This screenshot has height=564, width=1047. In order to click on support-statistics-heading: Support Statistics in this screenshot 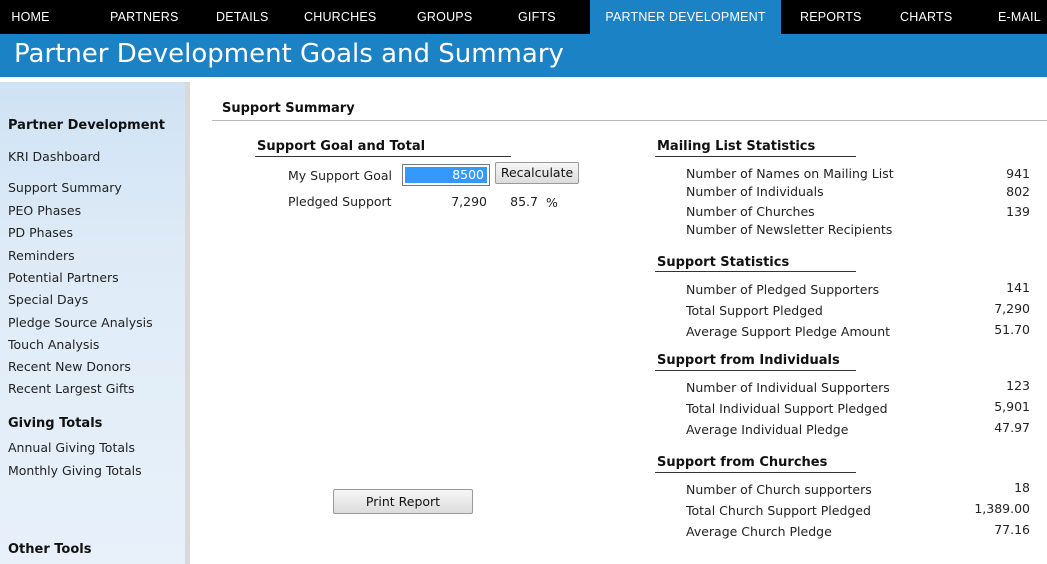, I will do `click(723, 262)`.